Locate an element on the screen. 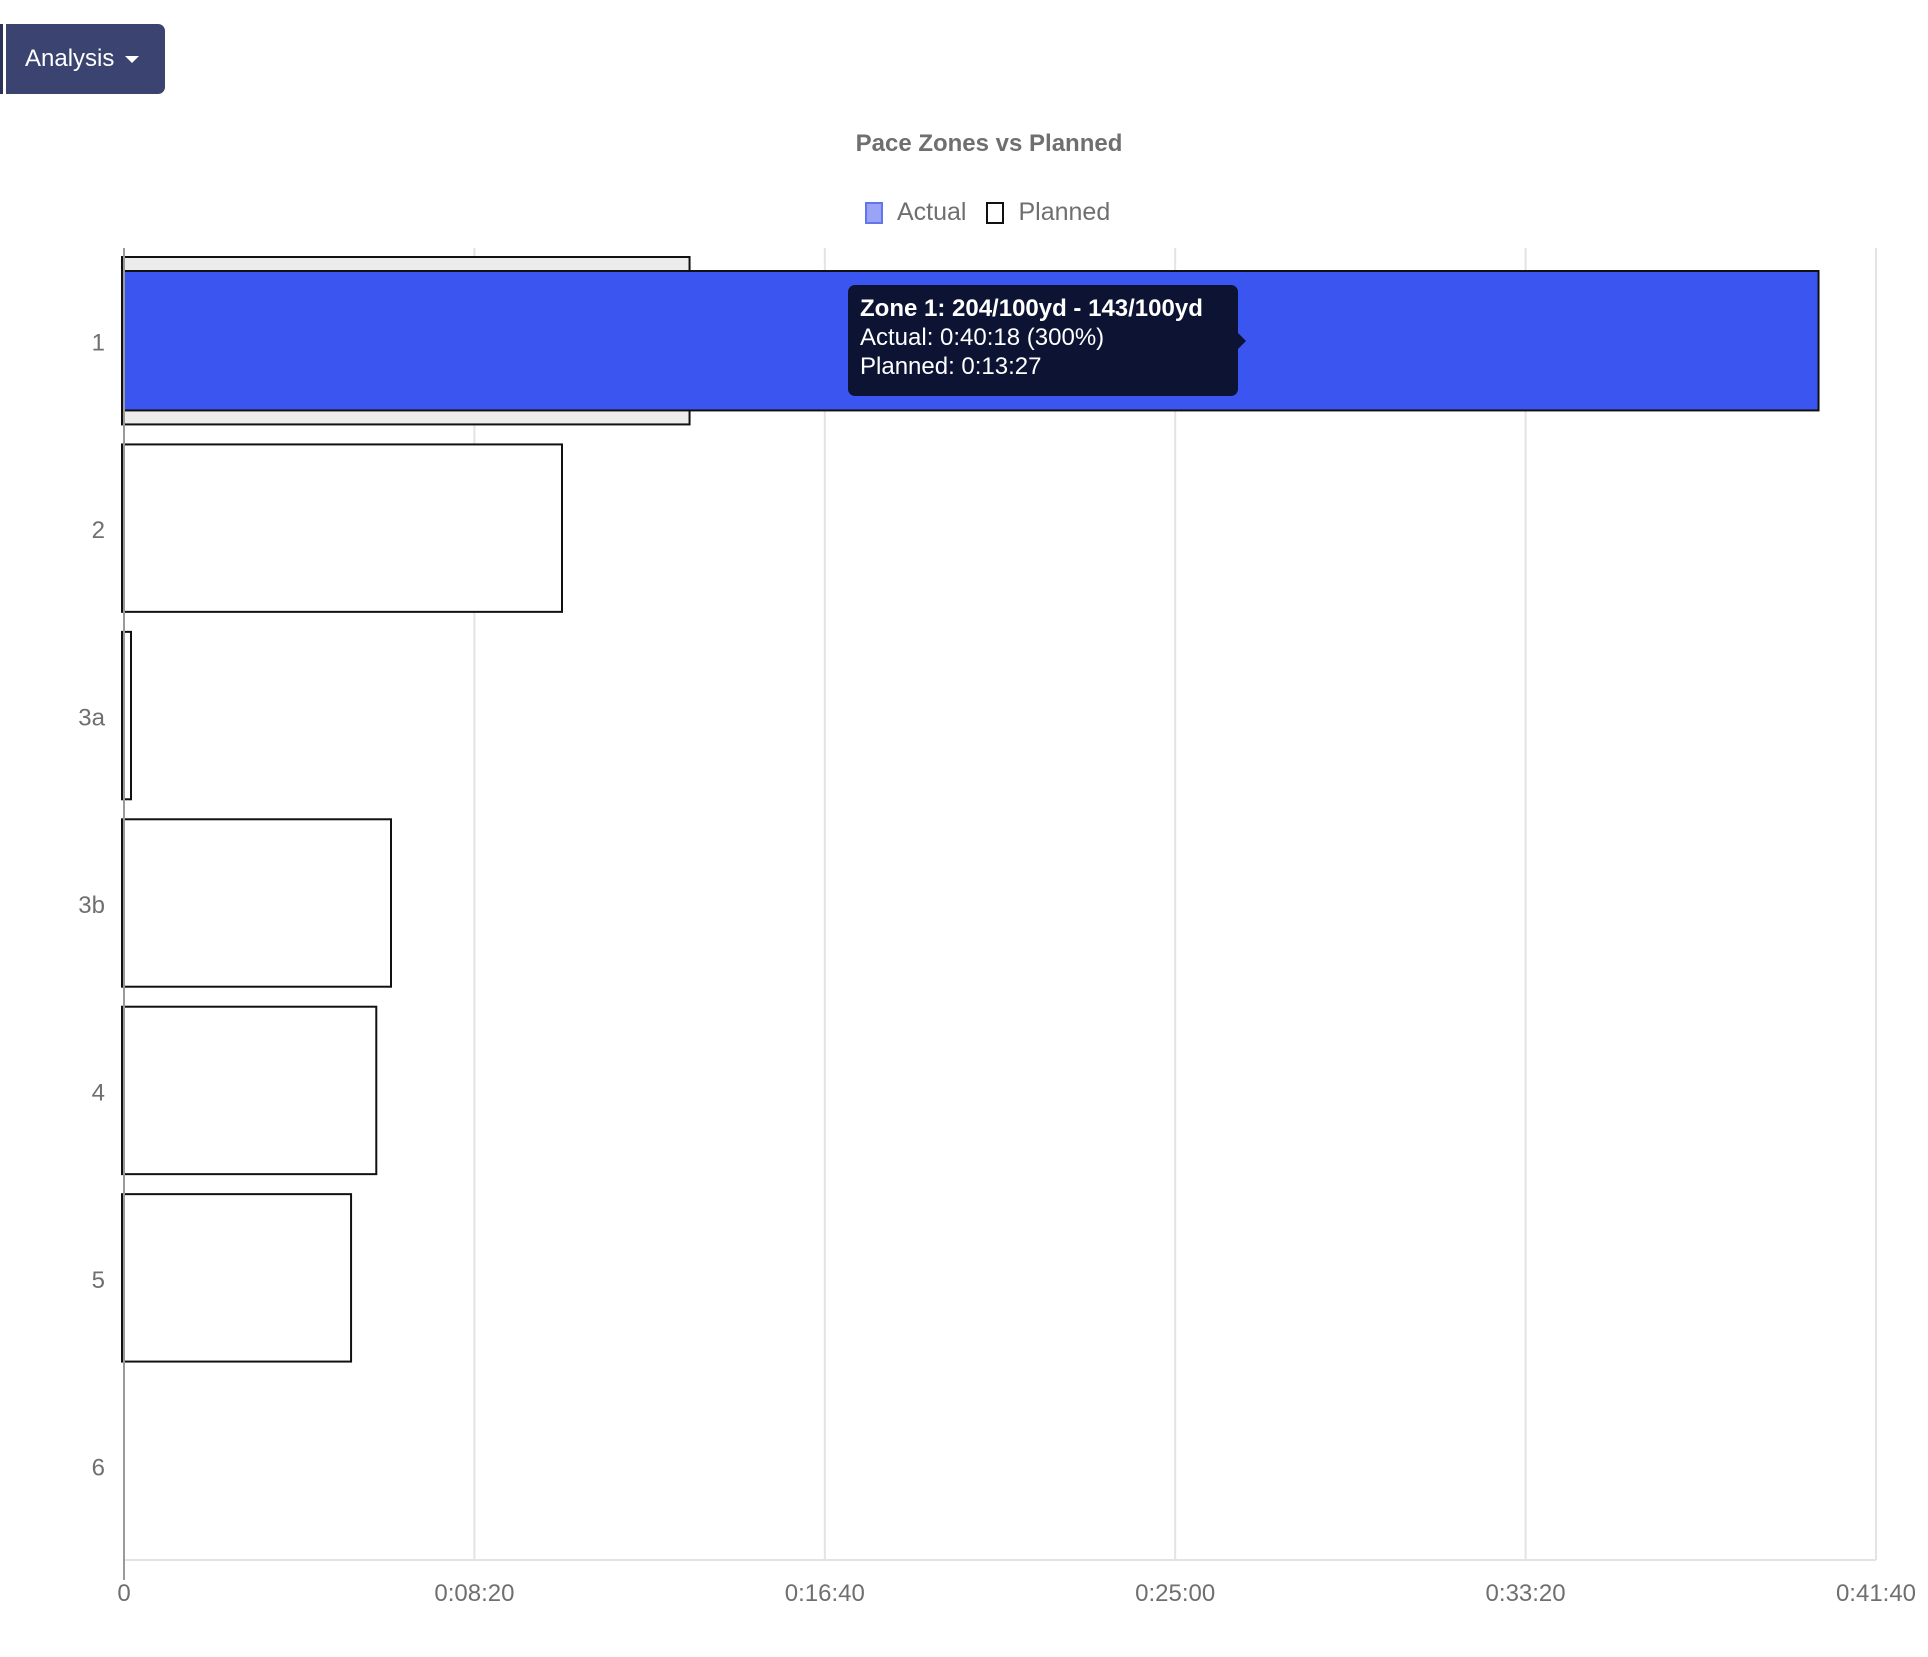 Image resolution: width=1928 pixels, height=1657 pixels. y-category-label: 4 is located at coordinates (98, 1092).